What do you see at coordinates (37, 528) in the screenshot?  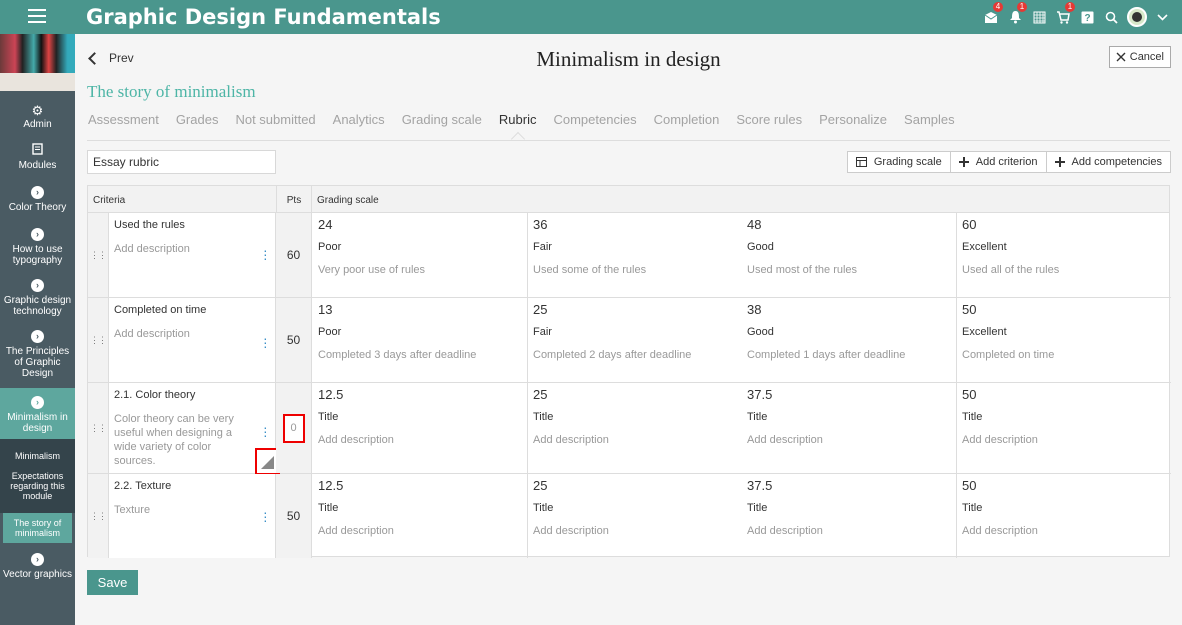 I see `sidebar-subitem-story: The story of minimalism` at bounding box center [37, 528].